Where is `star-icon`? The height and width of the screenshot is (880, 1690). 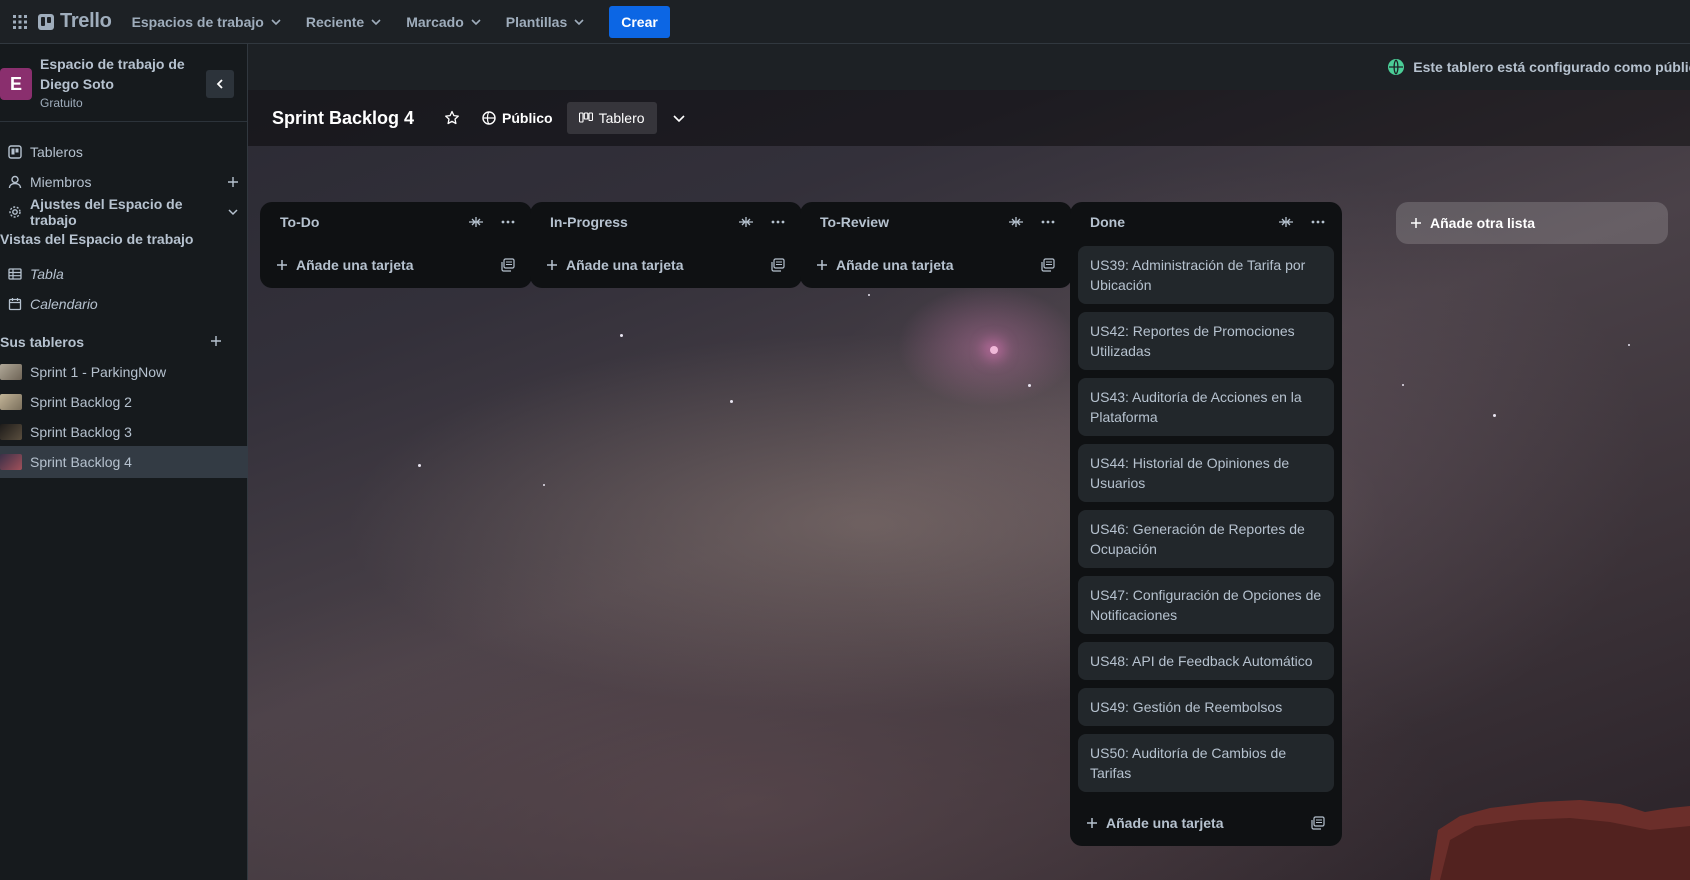 star-icon is located at coordinates (452, 118).